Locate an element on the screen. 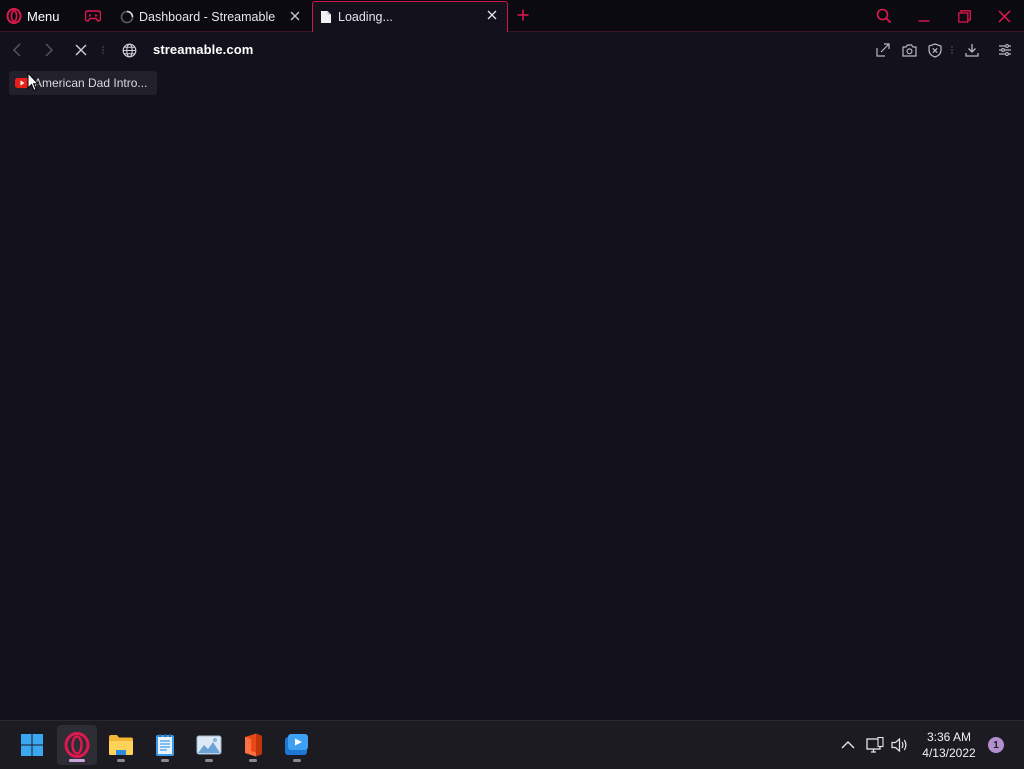 The image size is (1024, 769). chevron-left-icon is located at coordinates (17, 50).